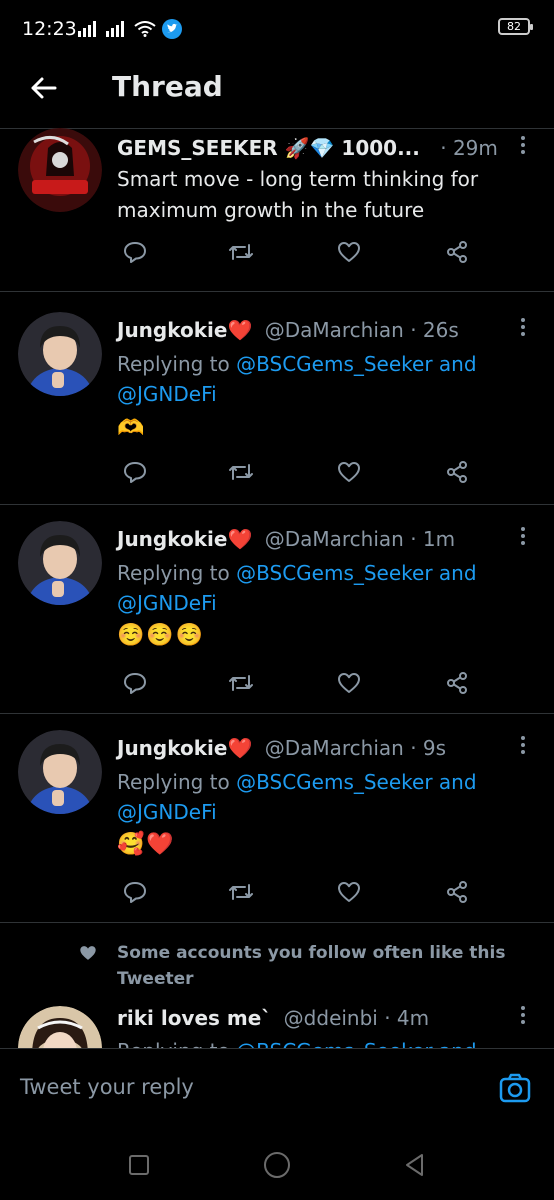  Describe the element at coordinates (130, 29) in the screenshot. I see `status-icons` at that location.